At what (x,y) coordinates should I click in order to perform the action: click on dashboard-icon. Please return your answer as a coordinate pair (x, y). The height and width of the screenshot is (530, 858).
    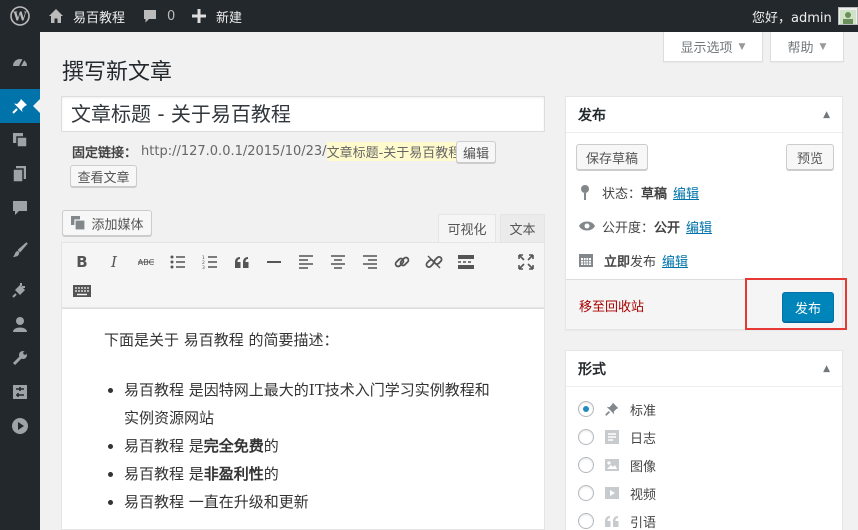
    Looking at the image, I should click on (20, 63).